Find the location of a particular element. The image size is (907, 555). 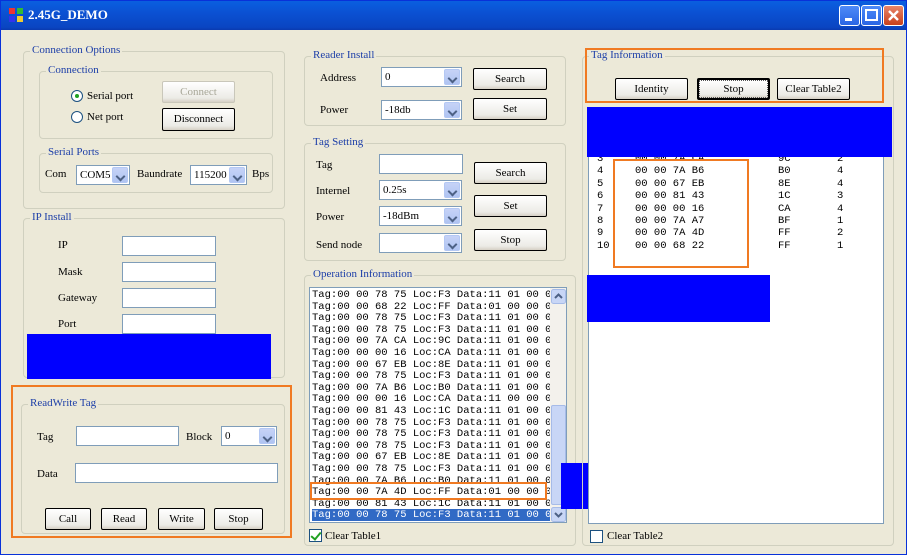

block-select: 0 is located at coordinates (249, 436).